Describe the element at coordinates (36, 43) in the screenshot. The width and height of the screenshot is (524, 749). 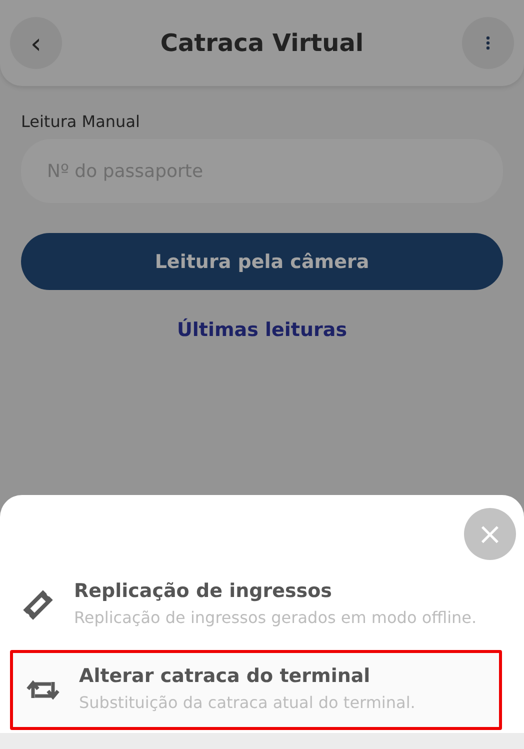
I see `back-button: ‹` at that location.